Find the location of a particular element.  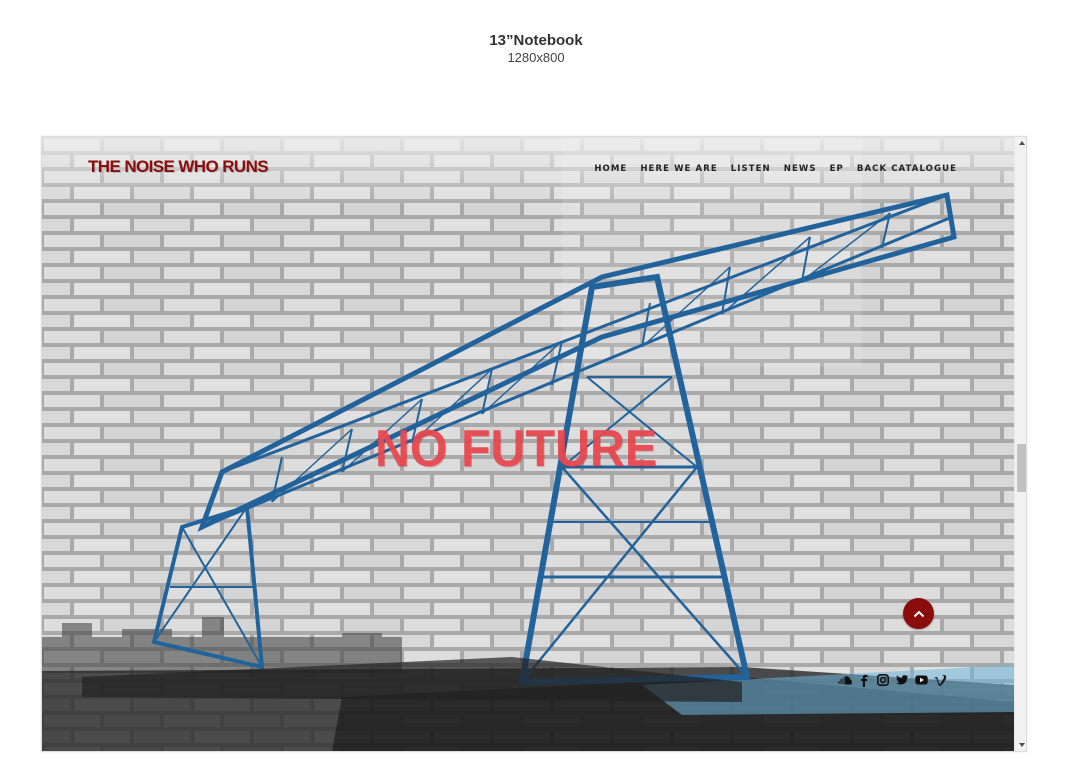

scroll-up-arrow is located at coordinates (1020, 143).